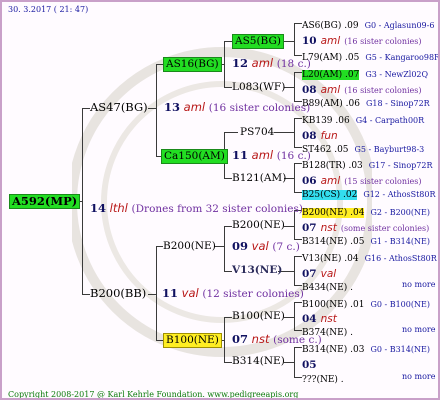  What do you see at coordinates (258, 225) in the screenshot?
I see `node-b200-g3: B200(NE)` at bounding box center [258, 225].